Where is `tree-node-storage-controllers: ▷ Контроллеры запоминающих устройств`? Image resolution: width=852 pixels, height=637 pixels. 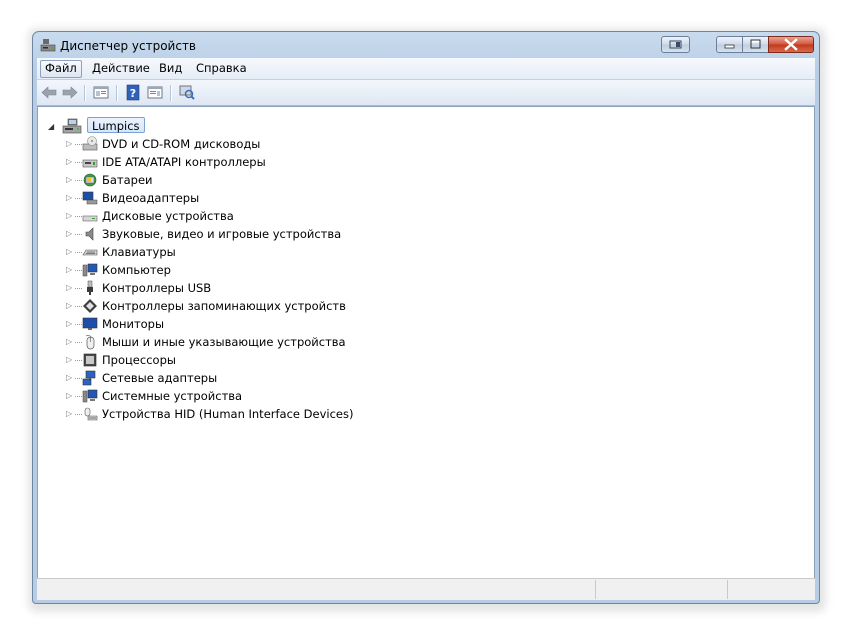 tree-node-storage-controllers: ▷ Контроллеры запоминающих устройств is located at coordinates (266, 306).